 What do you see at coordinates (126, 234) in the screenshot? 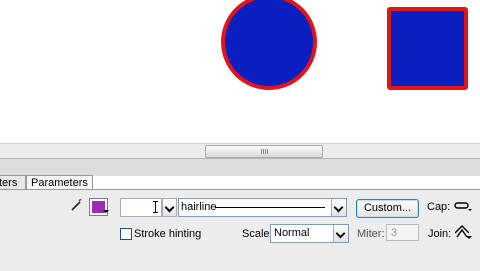
I see `stroke-hinting-checkbox` at bounding box center [126, 234].